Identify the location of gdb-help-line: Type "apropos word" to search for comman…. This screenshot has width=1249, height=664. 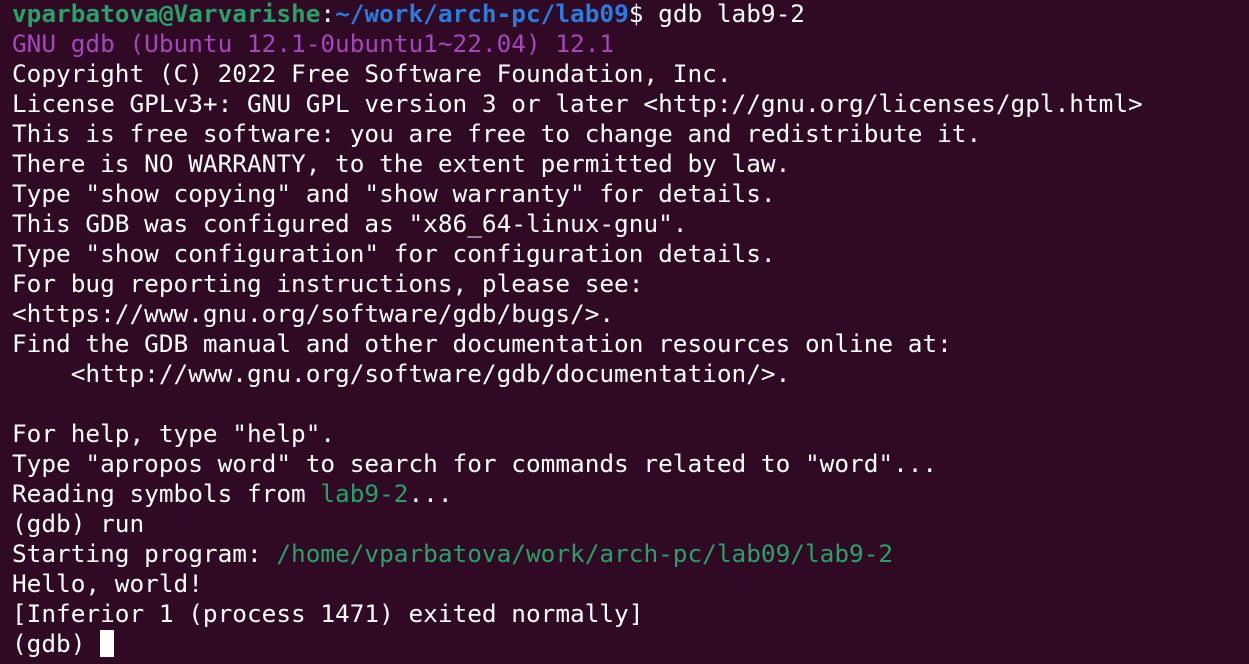
(475, 463).